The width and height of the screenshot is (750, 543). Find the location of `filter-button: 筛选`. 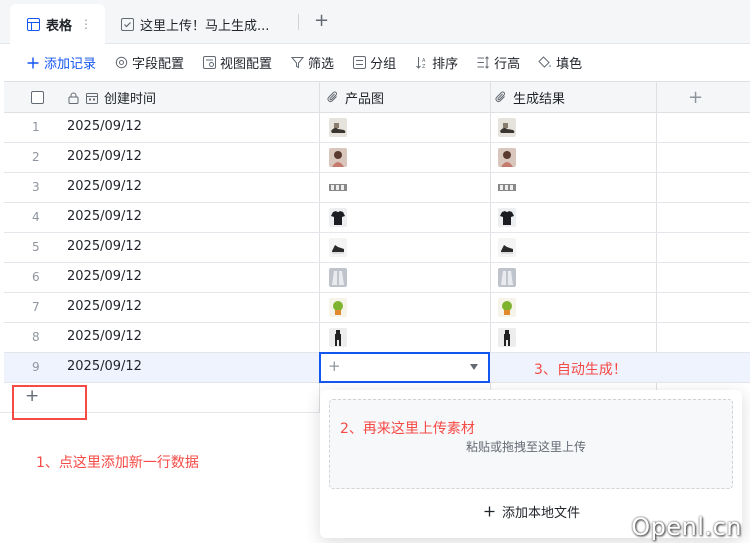

filter-button: 筛选 is located at coordinates (312, 62).